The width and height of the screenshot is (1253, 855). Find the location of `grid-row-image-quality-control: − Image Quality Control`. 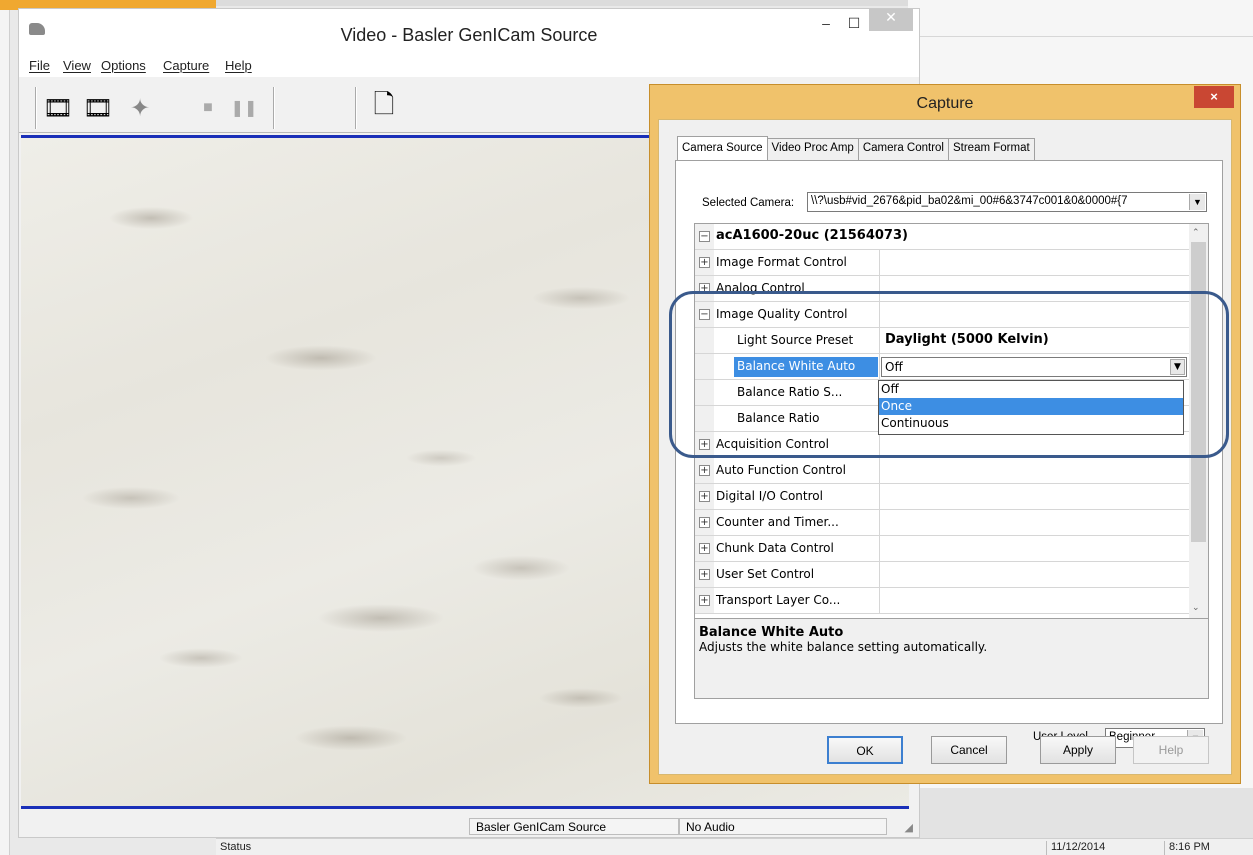

grid-row-image-quality-control: − Image Quality Control is located at coordinates (942, 315).